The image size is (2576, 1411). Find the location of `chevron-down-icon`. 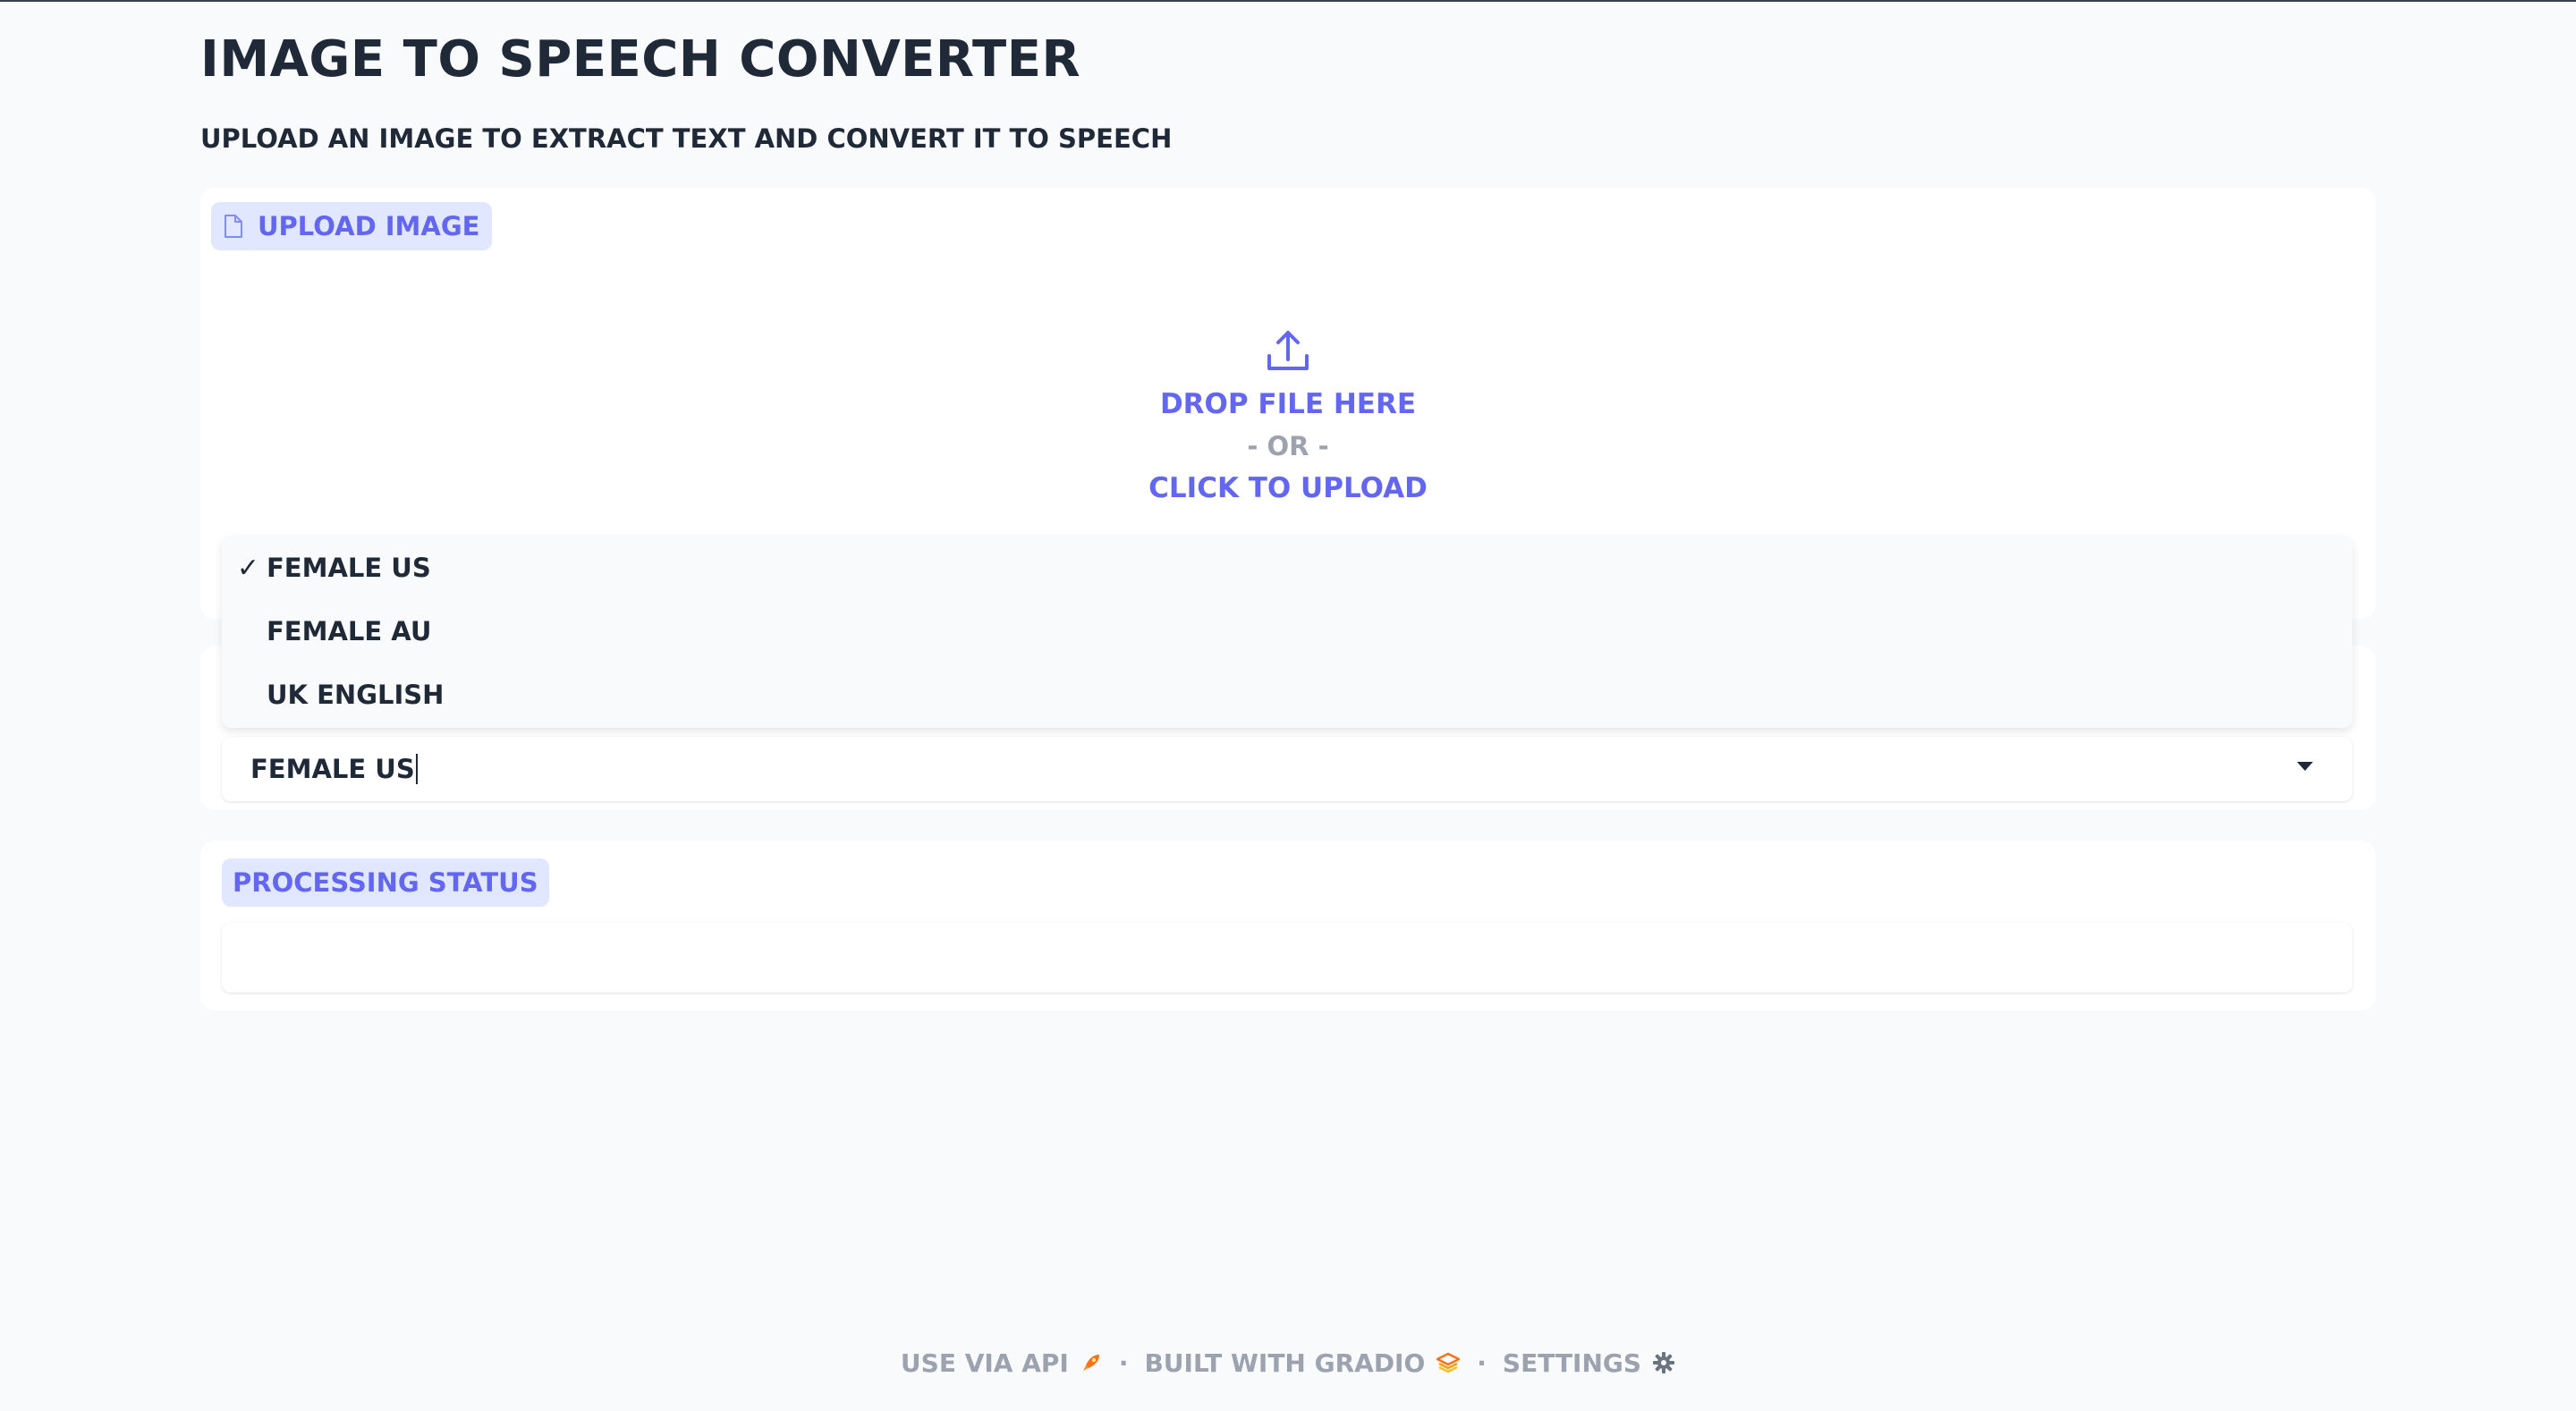

chevron-down-icon is located at coordinates (2305, 766).